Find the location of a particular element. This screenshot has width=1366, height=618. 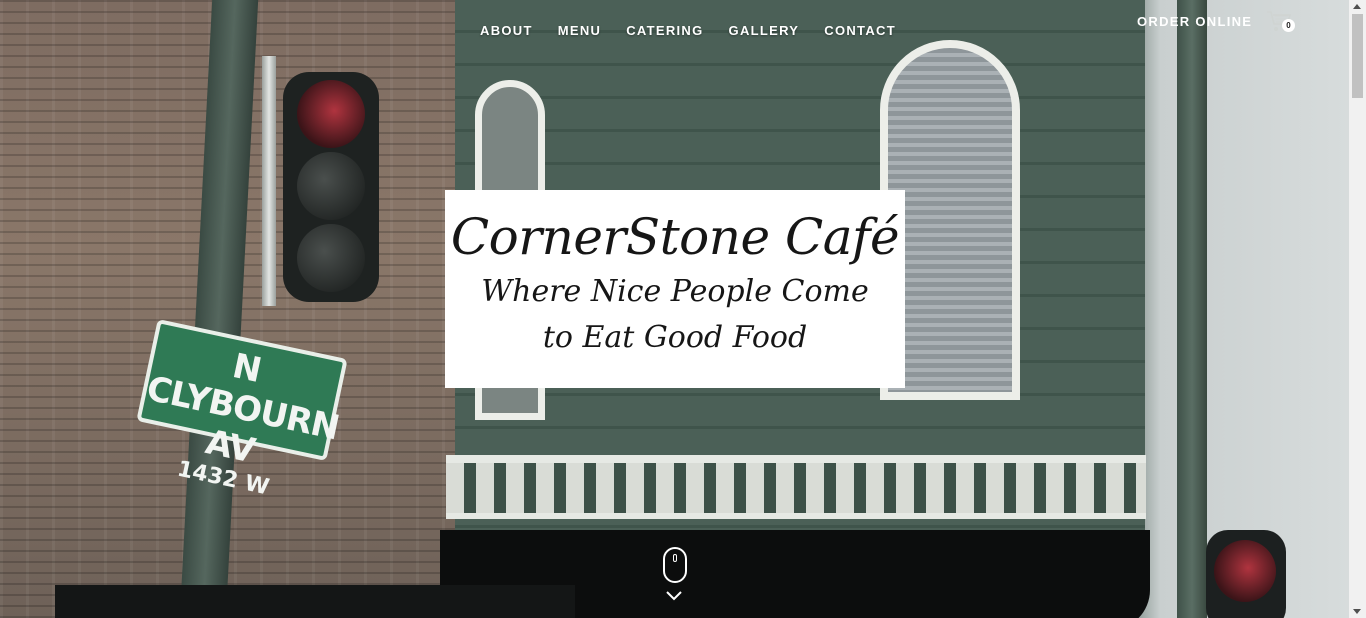

order-online-link: ORDER ONLINE is located at coordinates (1194, 21).